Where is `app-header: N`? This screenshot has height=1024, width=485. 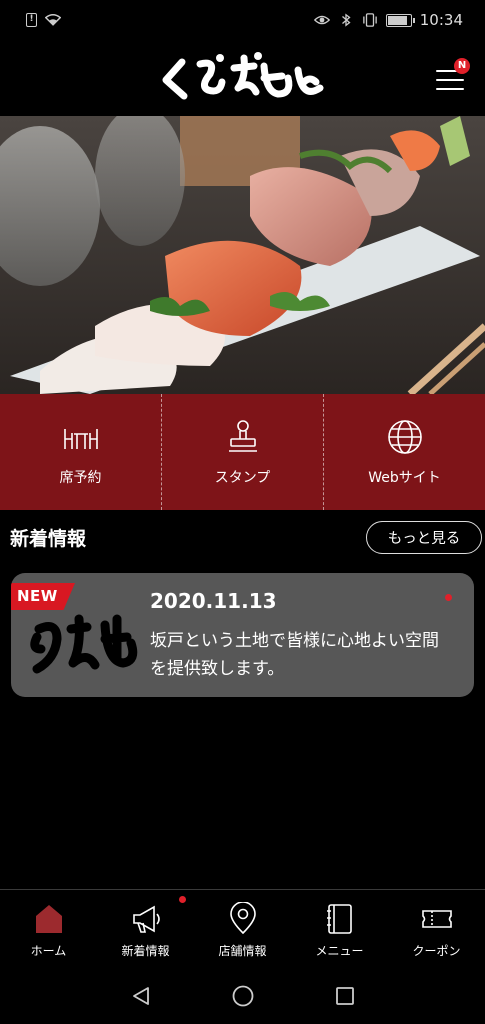
app-header: N is located at coordinates (242, 78).